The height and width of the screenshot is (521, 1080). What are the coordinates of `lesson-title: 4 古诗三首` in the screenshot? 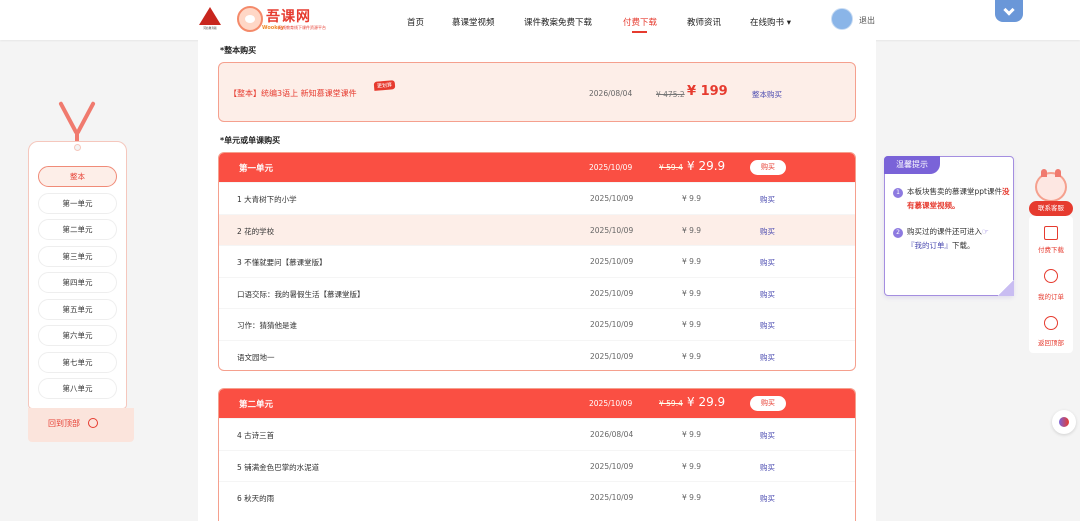 It's located at (256, 435).